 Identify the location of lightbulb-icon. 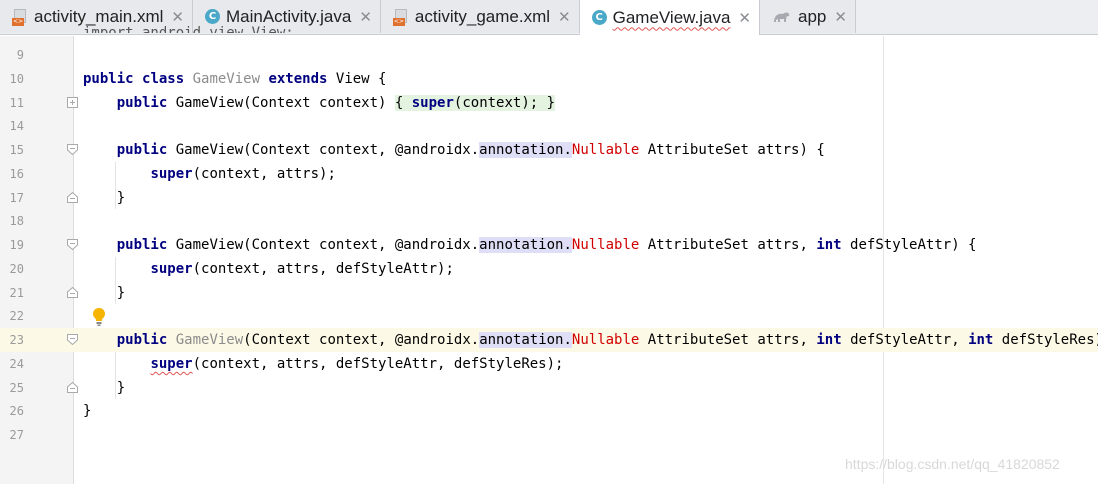
(99, 317).